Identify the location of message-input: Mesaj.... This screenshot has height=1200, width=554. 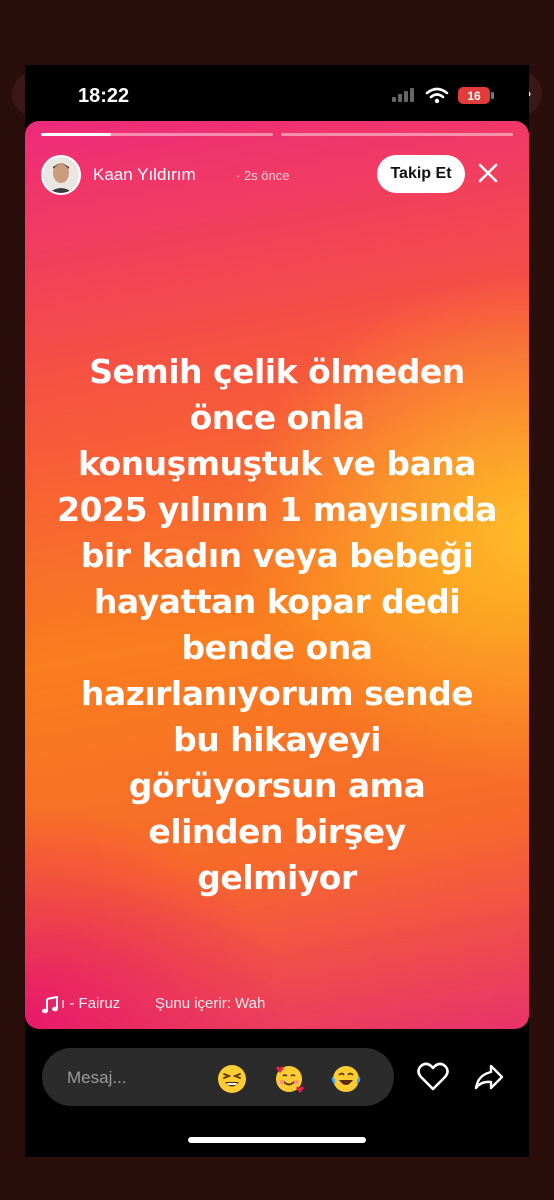
(218, 1077).